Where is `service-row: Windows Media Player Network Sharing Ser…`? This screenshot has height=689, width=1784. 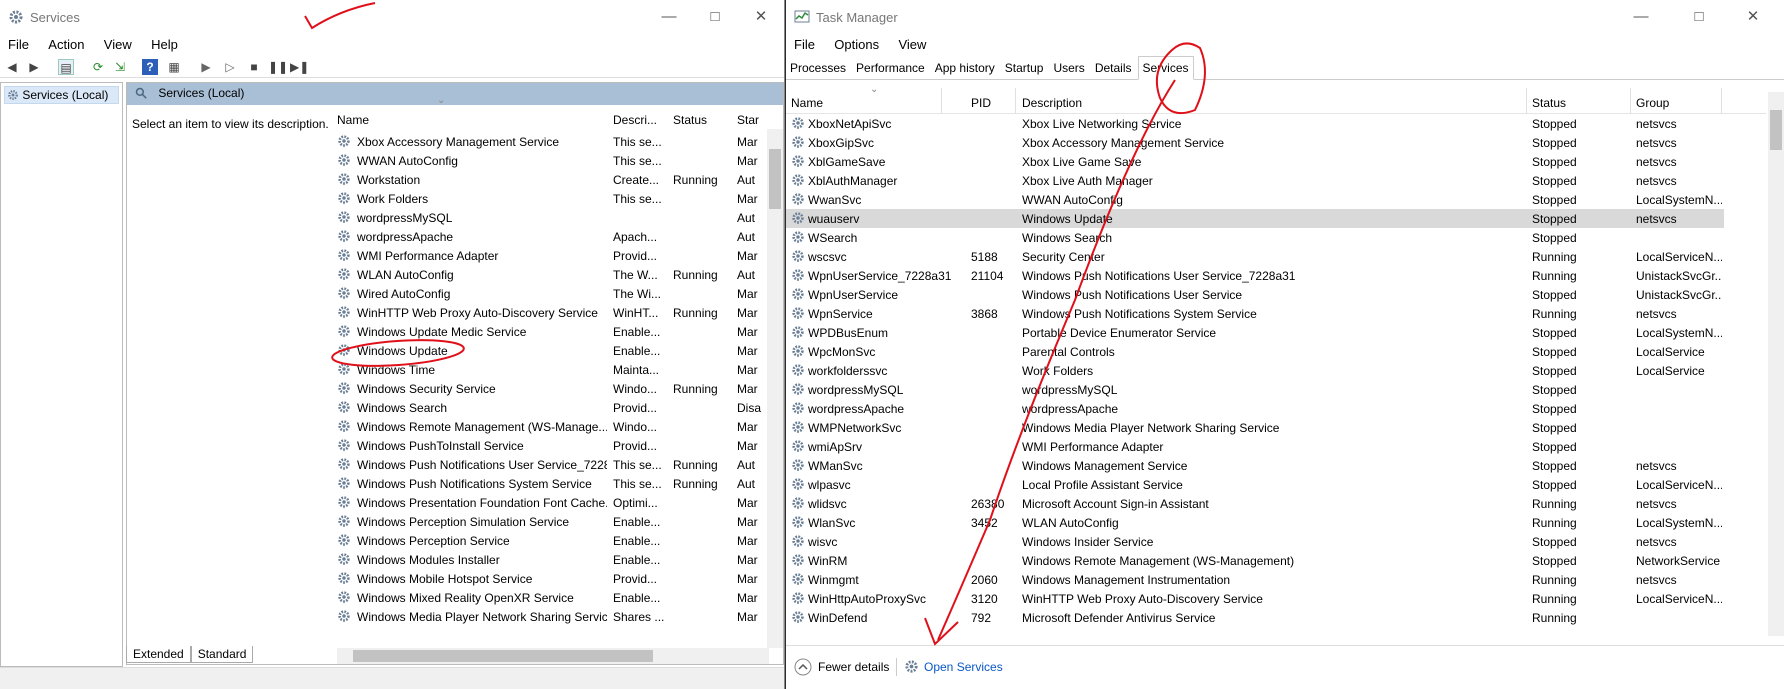
service-row: Windows Media Player Network Sharing Ser… is located at coordinates (560, 616).